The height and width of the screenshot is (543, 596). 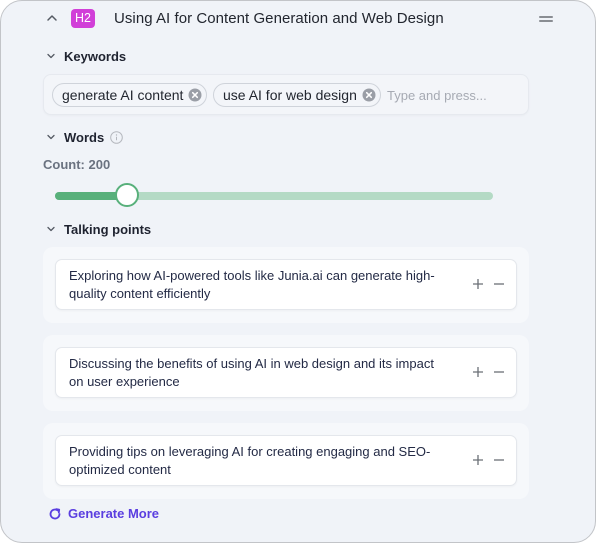 What do you see at coordinates (546, 20) in the screenshot?
I see `drag-handle-icon` at bounding box center [546, 20].